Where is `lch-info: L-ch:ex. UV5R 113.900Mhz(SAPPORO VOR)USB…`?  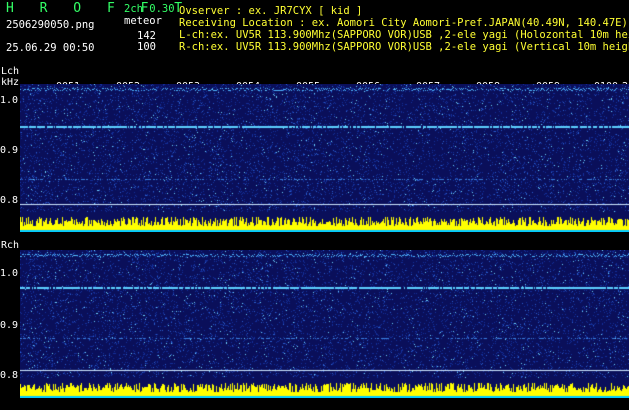
lch-info: L-ch:ex. UV5R 113.900Mhz(SAPPORO VOR)USB… is located at coordinates (404, 35).